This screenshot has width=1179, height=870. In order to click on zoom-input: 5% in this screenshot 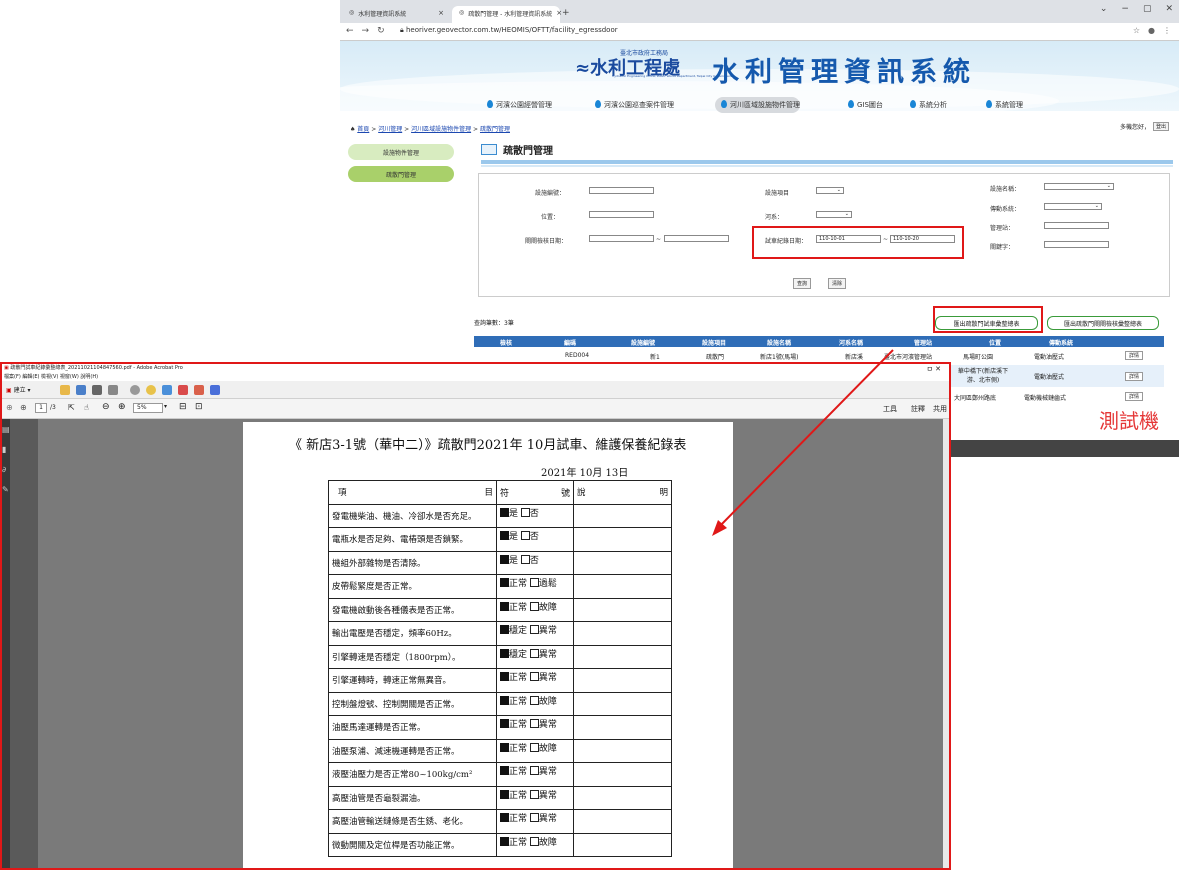, I will do `click(148, 408)`.